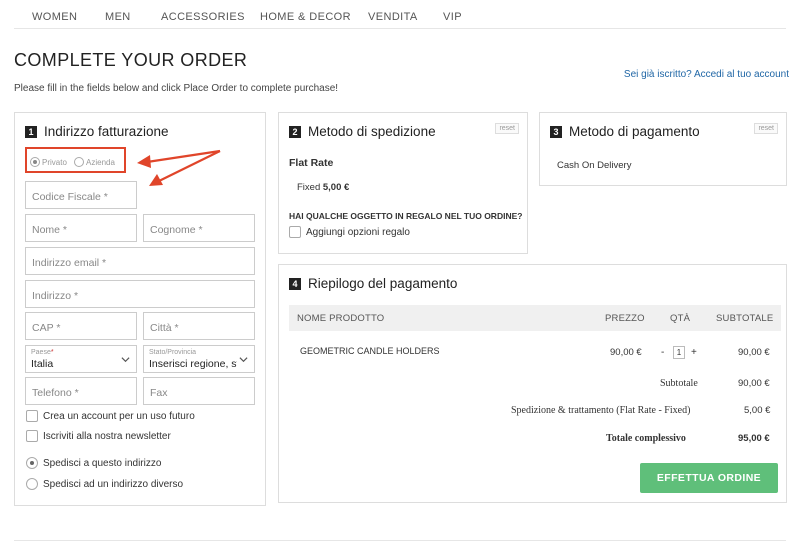  I want to click on shipping-header: 2 Metodo di spedizione, so click(362, 131).